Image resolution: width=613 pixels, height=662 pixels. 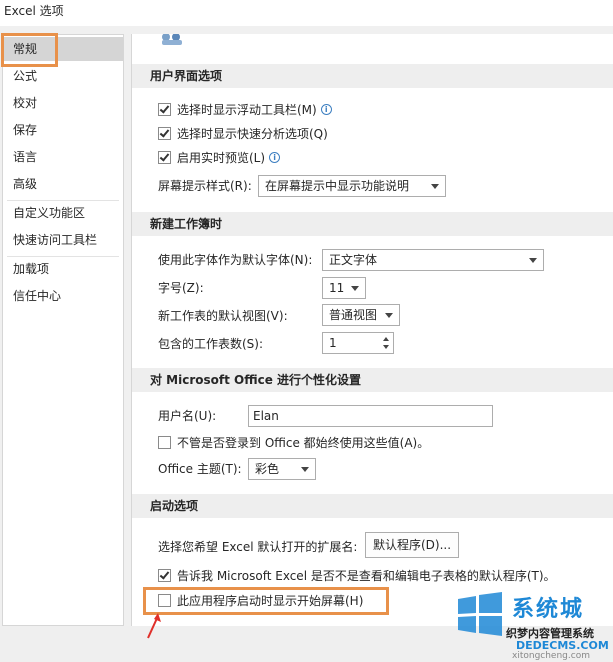 I want to click on default-font-dropdown: 正文字体, so click(x=433, y=260).